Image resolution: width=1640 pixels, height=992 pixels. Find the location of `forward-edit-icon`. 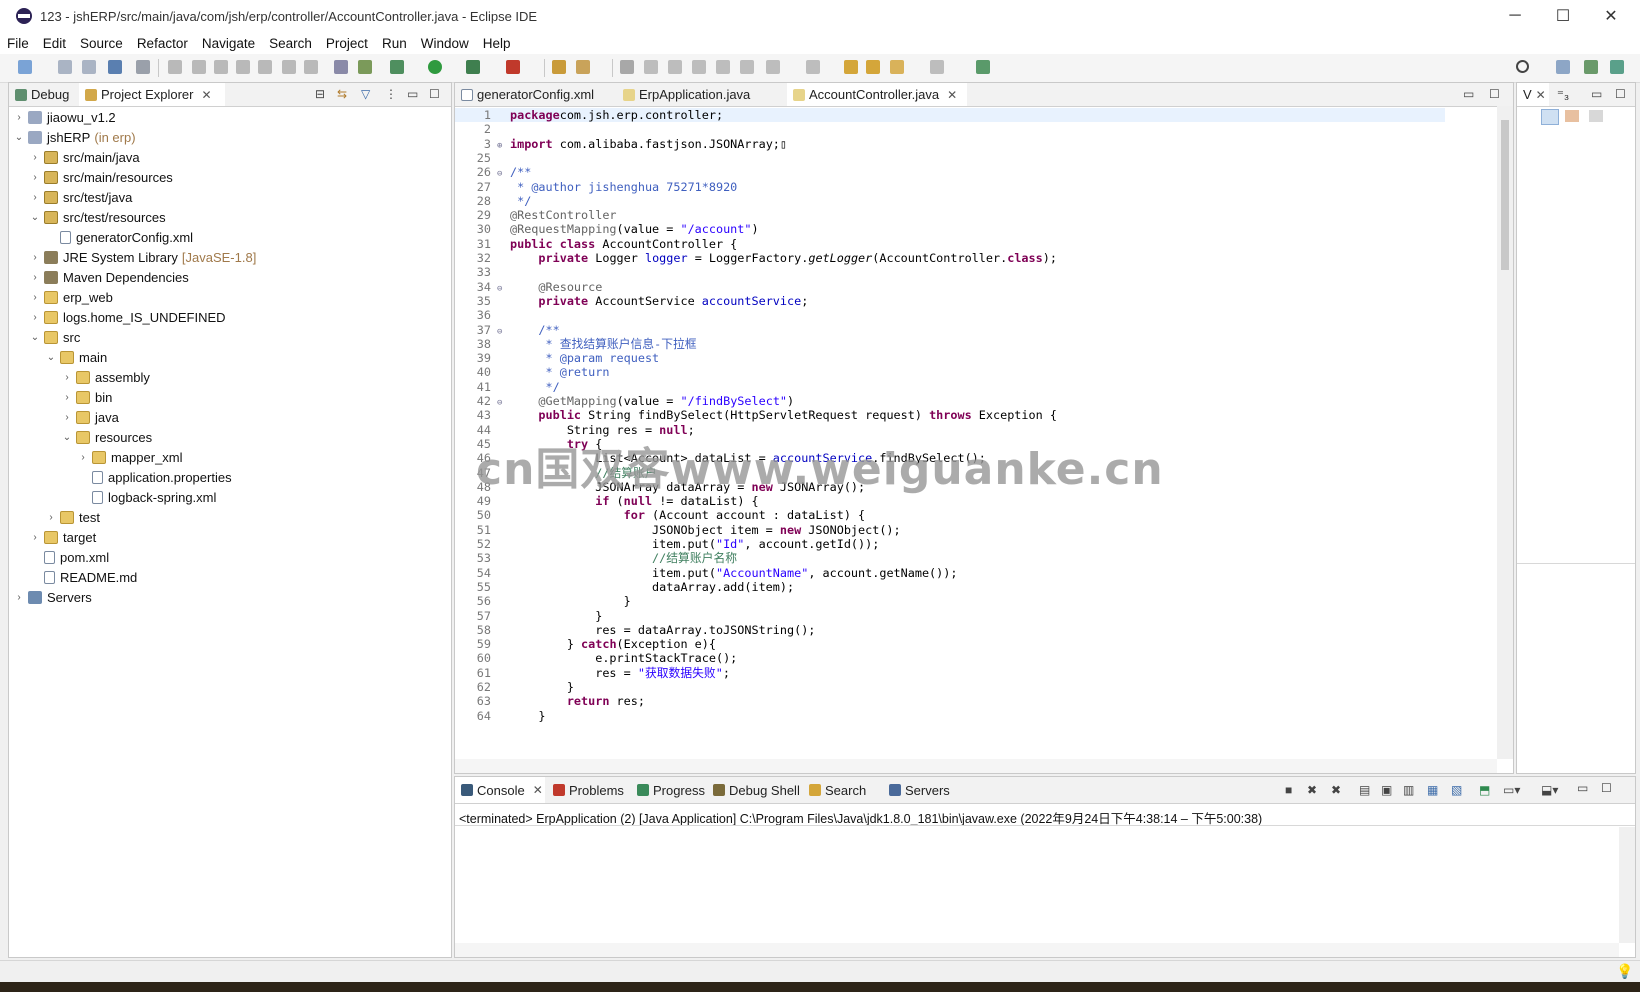

forward-edit-icon is located at coordinates (873, 67).